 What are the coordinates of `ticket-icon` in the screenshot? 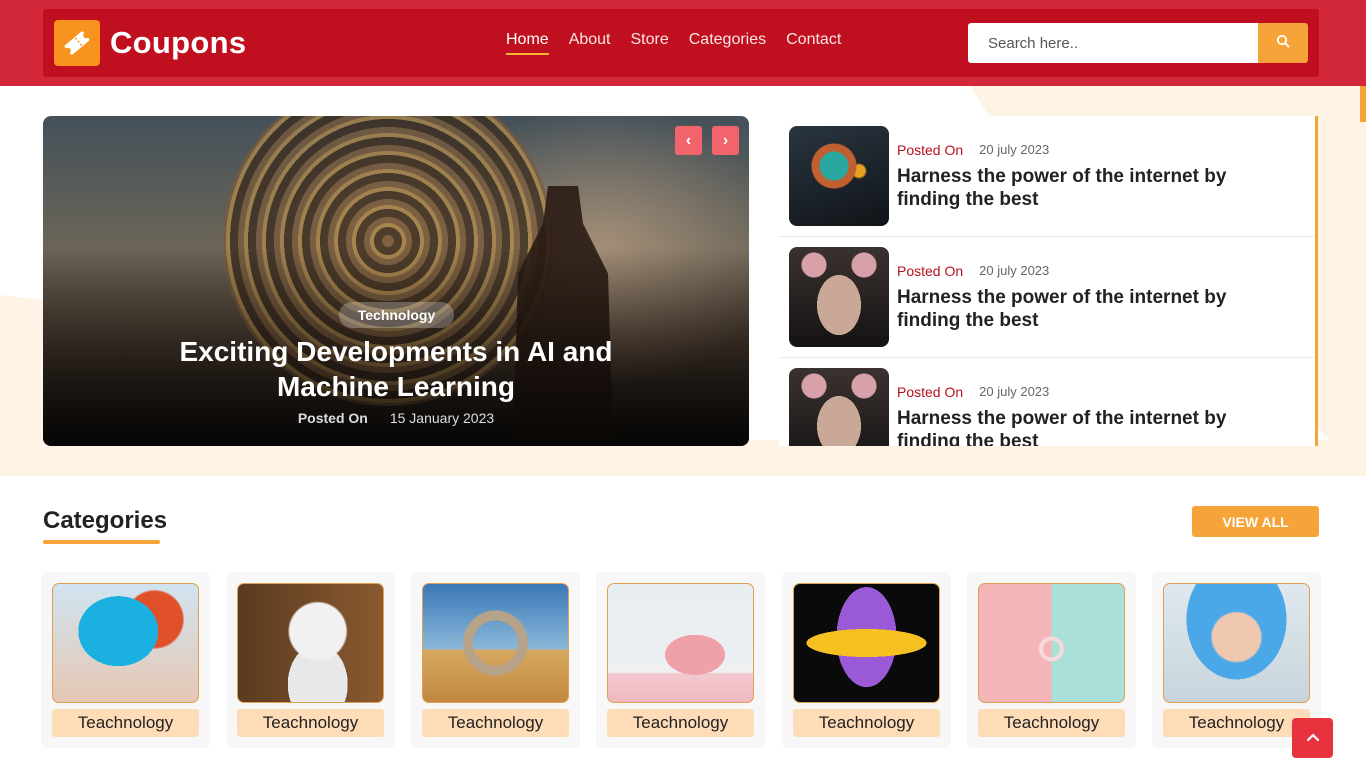 It's located at (77, 43).